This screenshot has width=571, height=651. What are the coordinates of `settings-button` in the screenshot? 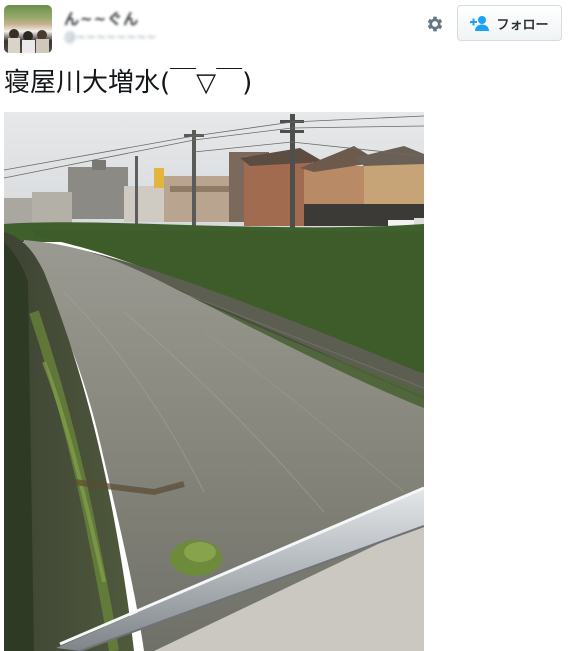 It's located at (435, 24).